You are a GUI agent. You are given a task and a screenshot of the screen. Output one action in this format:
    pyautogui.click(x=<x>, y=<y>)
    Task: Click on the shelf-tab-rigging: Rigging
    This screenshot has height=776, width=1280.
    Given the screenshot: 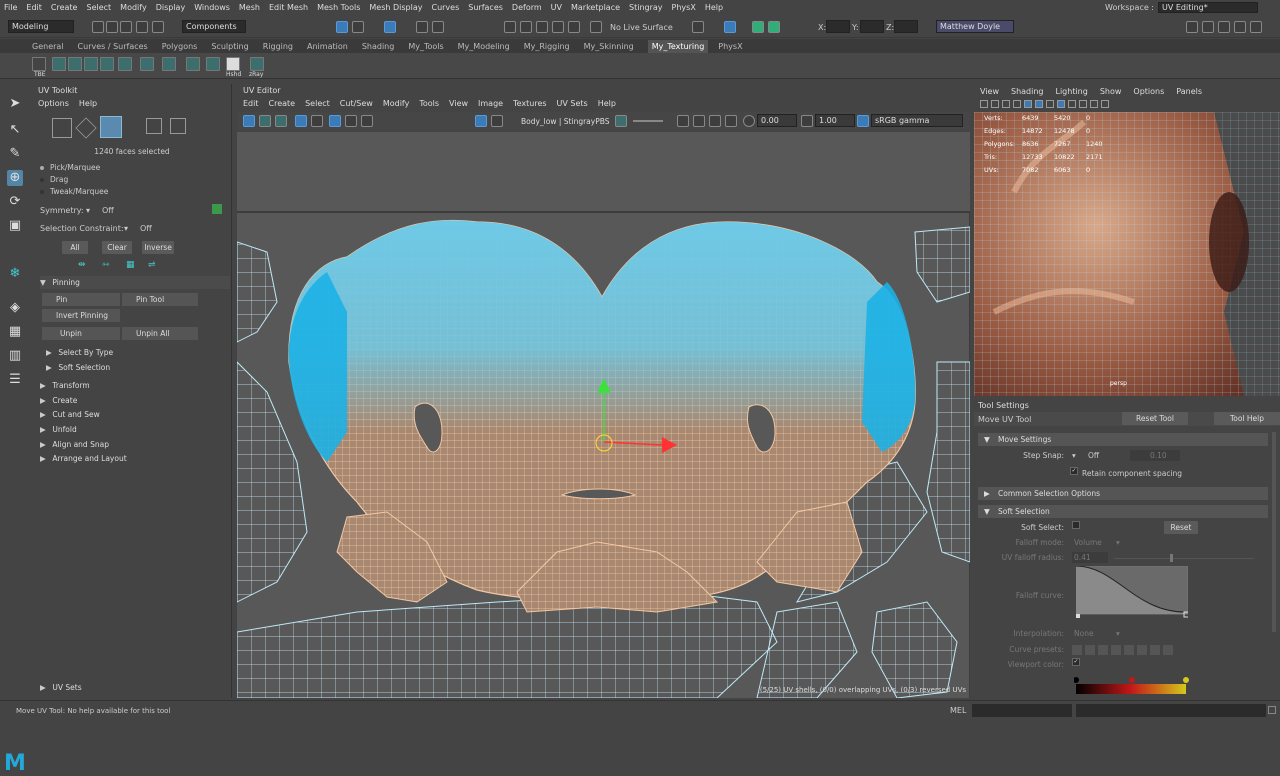 What is the action you would take?
    pyautogui.click(x=278, y=46)
    